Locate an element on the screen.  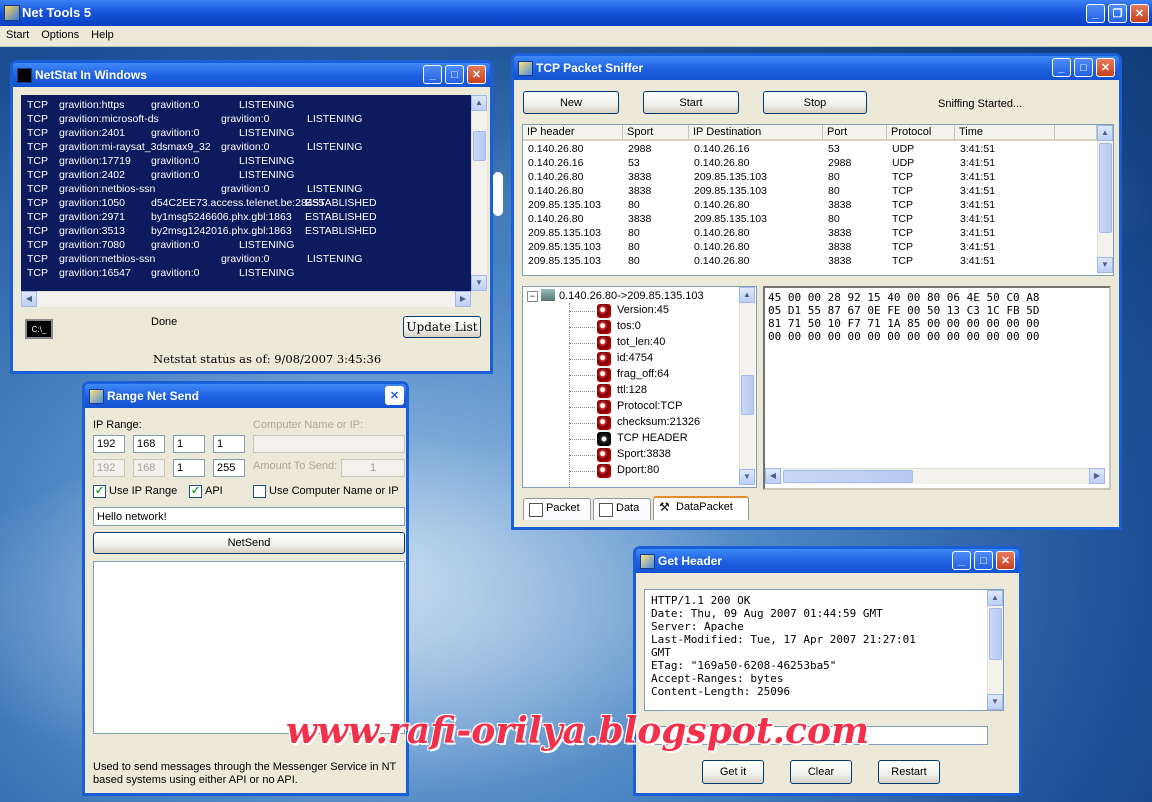
ip-to-4-input is located at coordinates (229, 468).